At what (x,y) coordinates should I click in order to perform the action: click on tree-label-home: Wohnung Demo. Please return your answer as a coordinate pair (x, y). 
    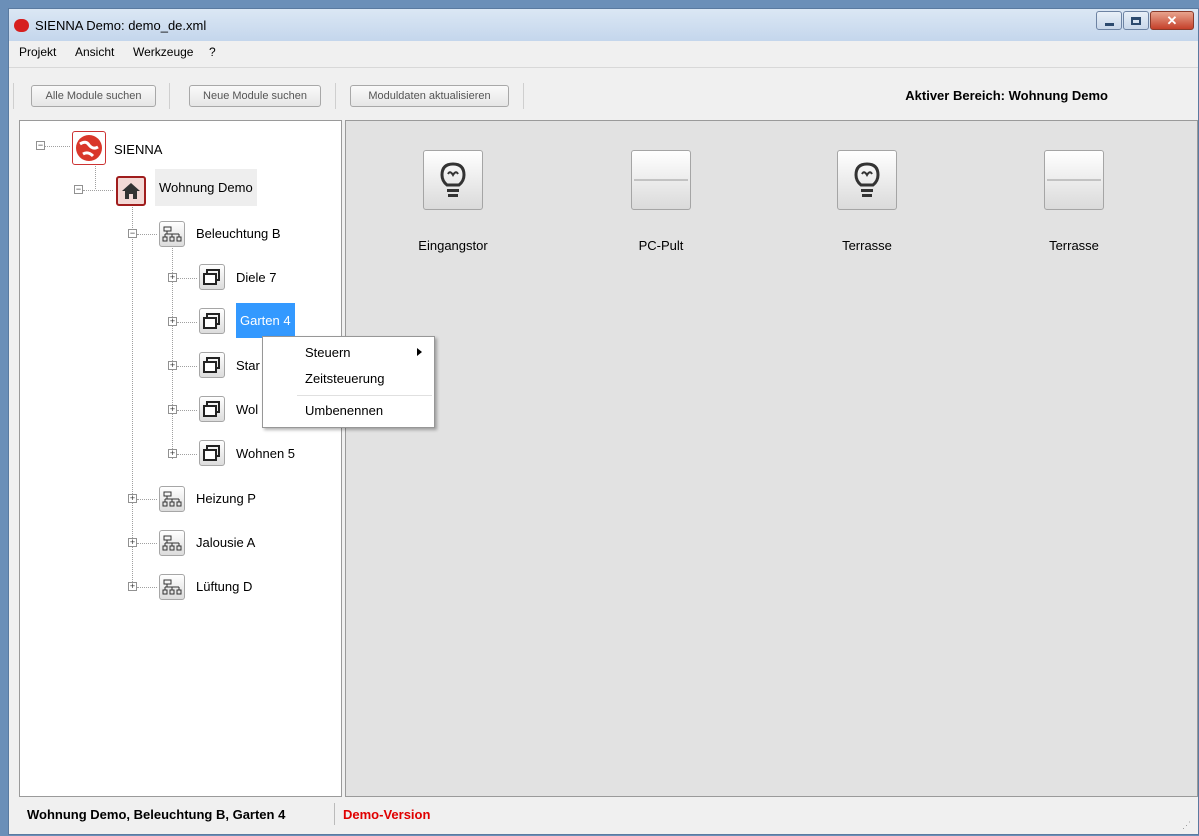
    Looking at the image, I should click on (206, 187).